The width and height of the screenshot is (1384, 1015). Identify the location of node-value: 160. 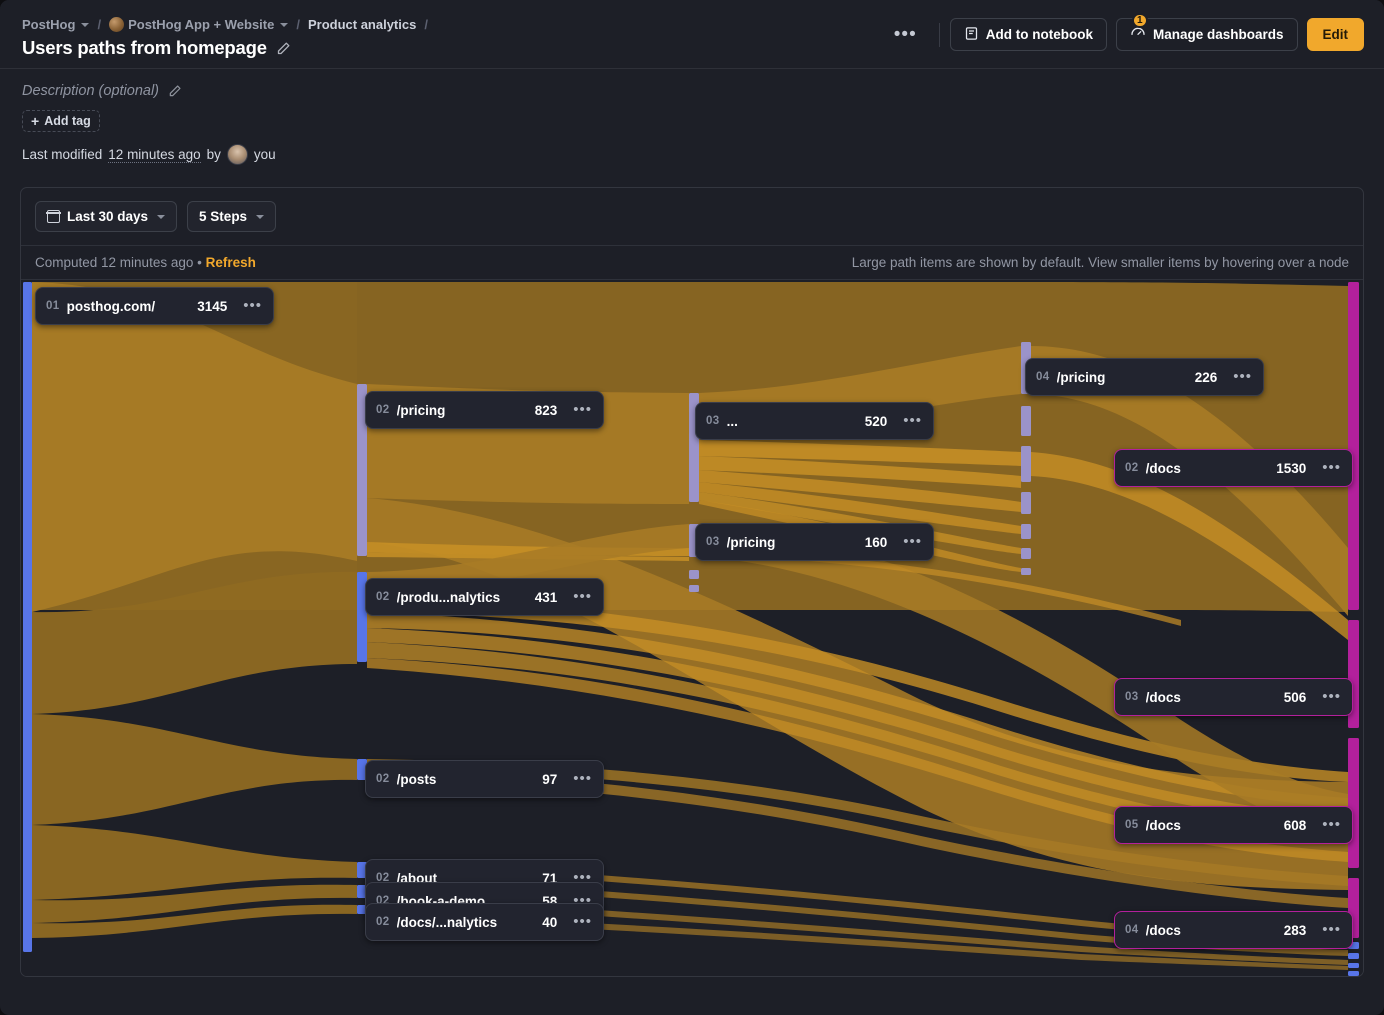
(876, 542).